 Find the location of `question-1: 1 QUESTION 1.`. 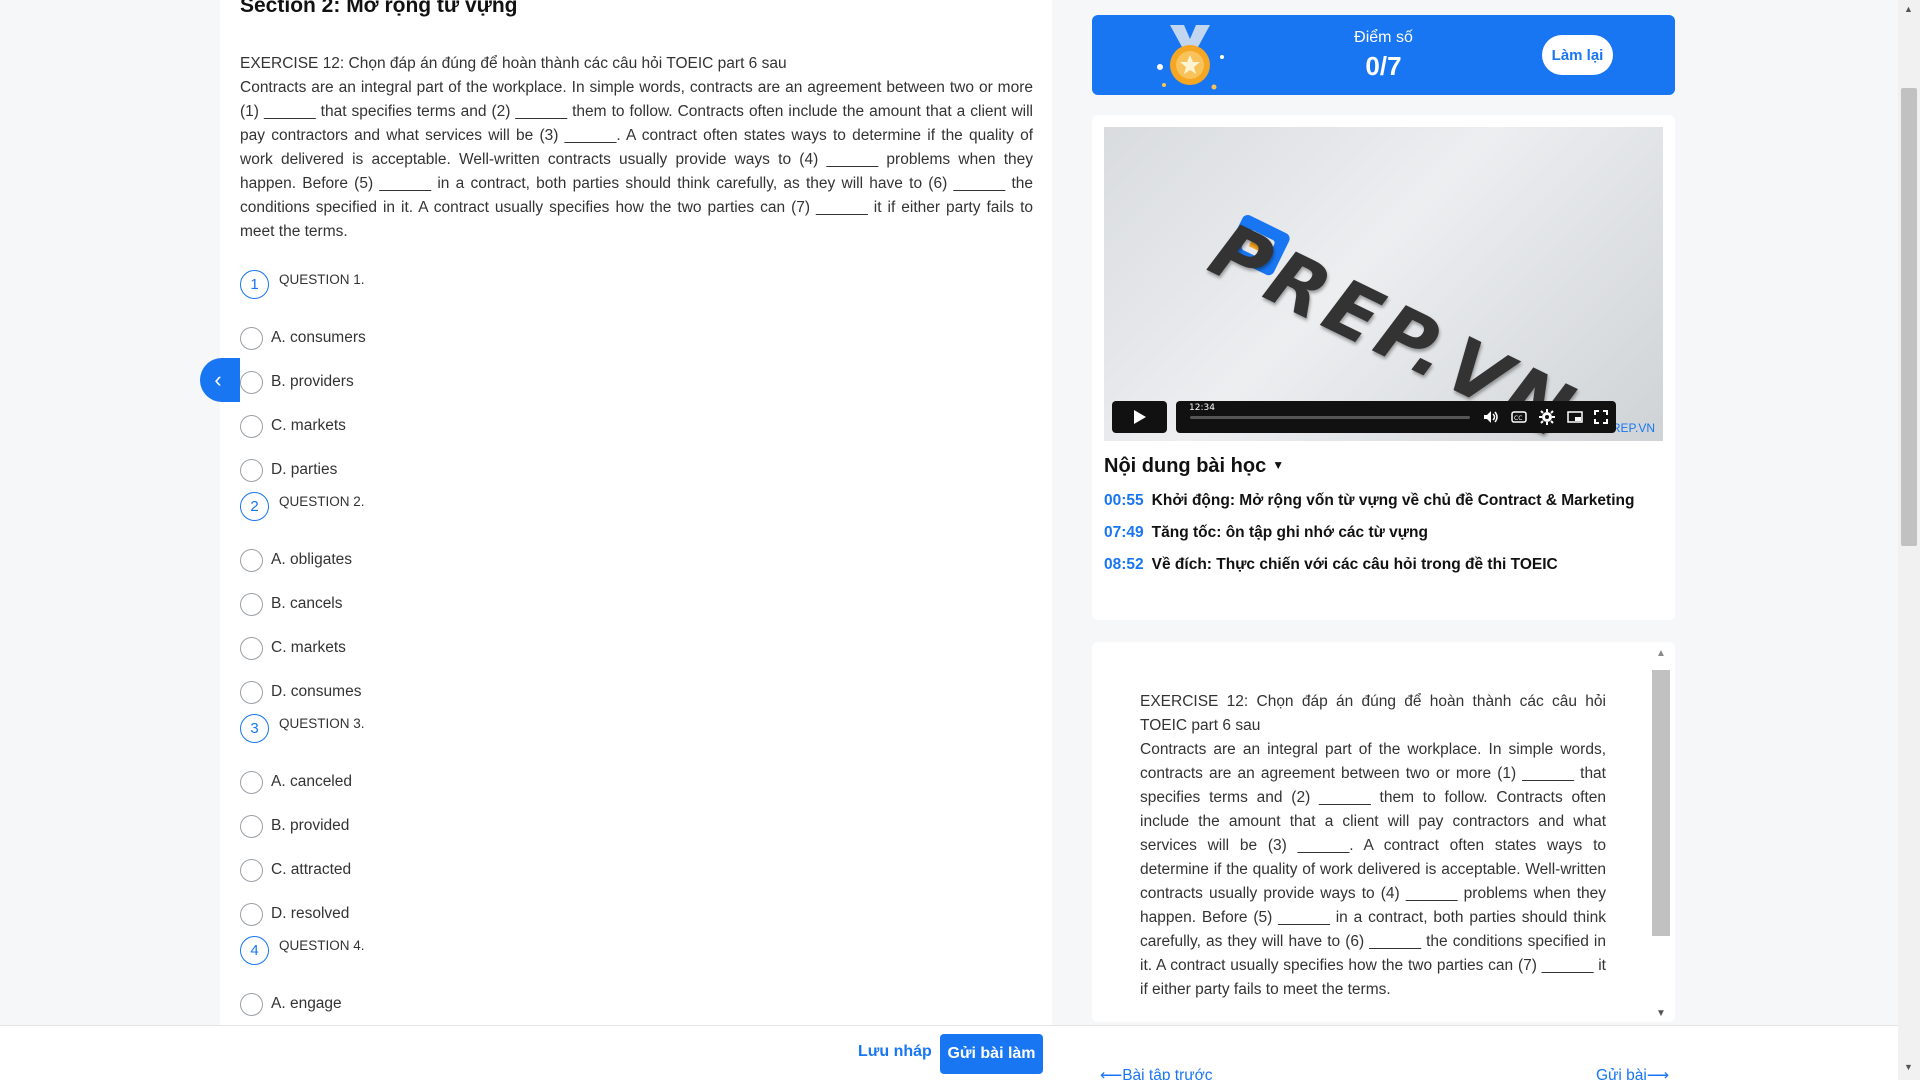

question-1: 1 QUESTION 1. is located at coordinates (590, 293).